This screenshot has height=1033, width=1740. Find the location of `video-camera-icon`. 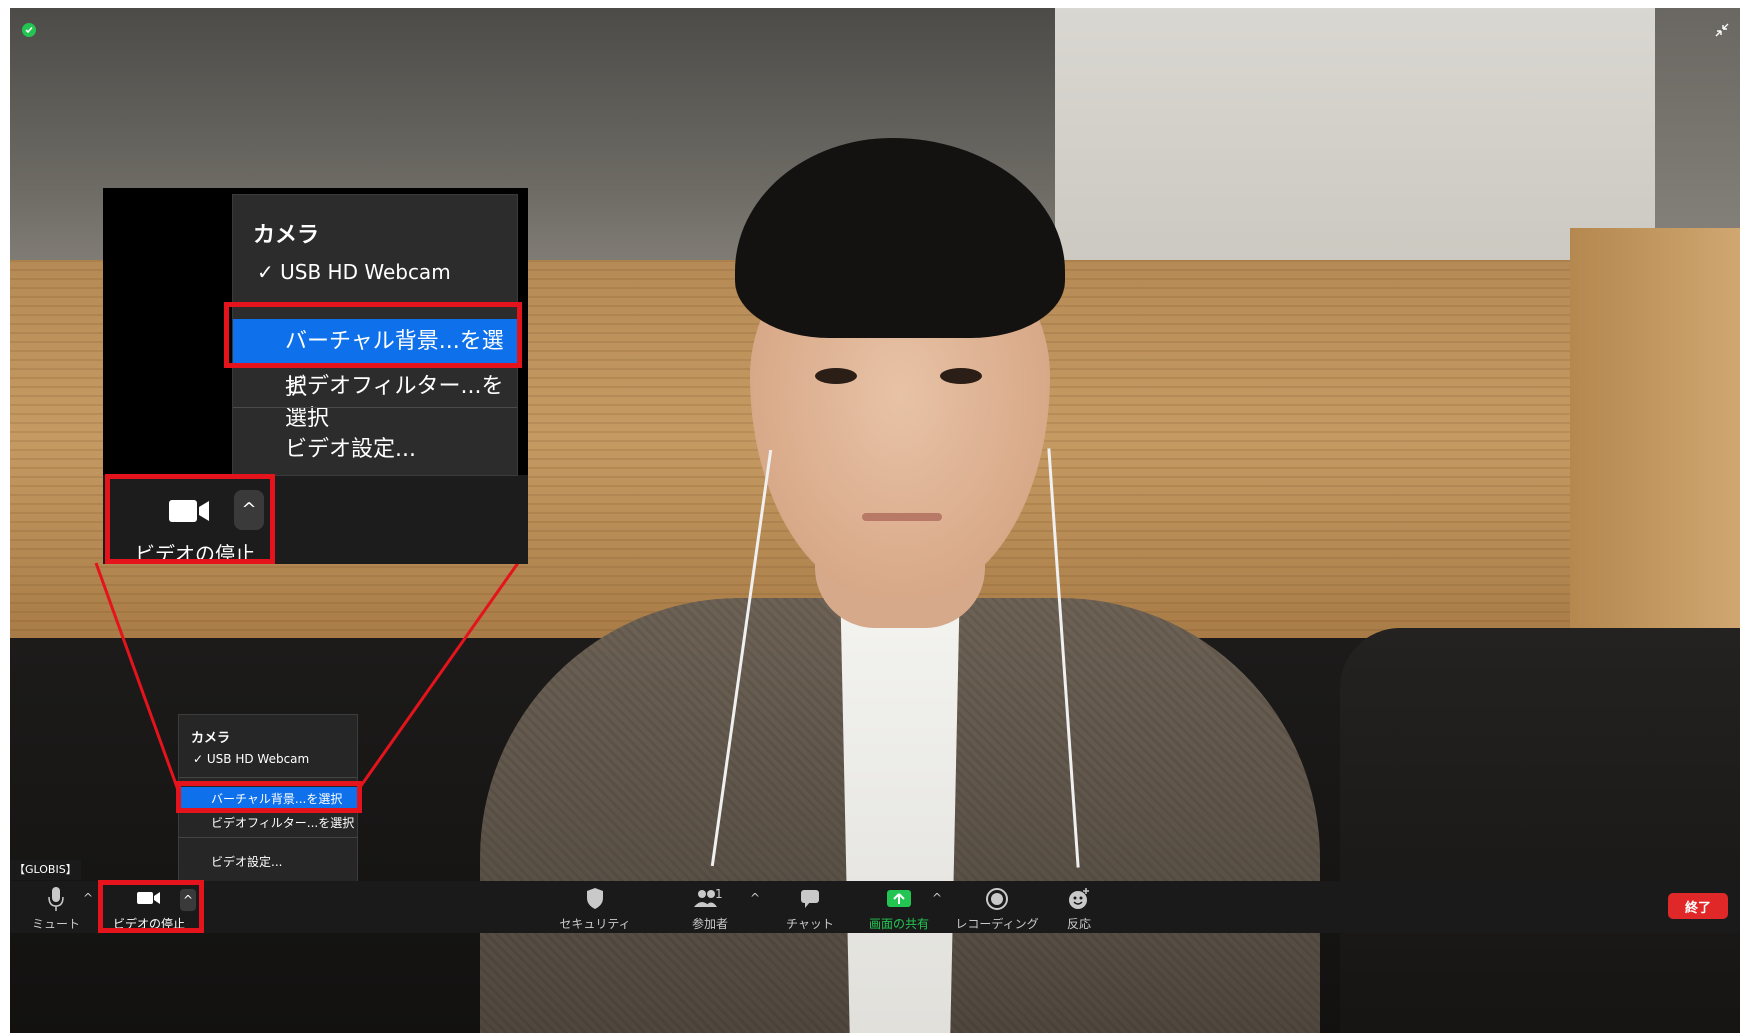

video-camera-icon is located at coordinates (190, 513).